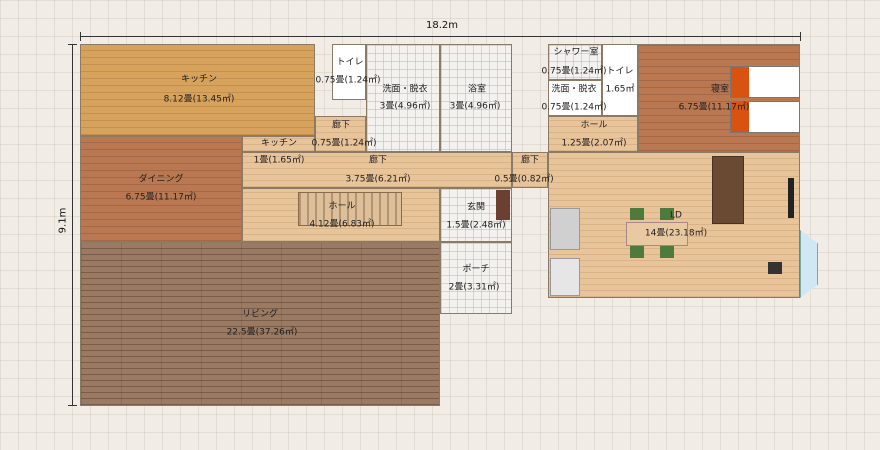 This screenshot has width=880, height=450. What do you see at coordinates (442, 25) in the screenshot?
I see `width-dimension-label: 18.2m` at bounding box center [442, 25].